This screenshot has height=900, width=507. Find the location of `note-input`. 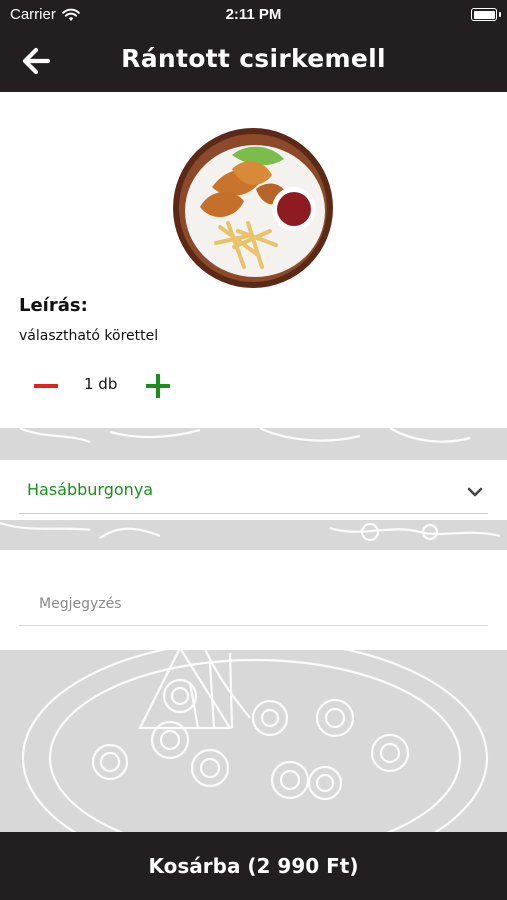

note-input is located at coordinates (253, 604).